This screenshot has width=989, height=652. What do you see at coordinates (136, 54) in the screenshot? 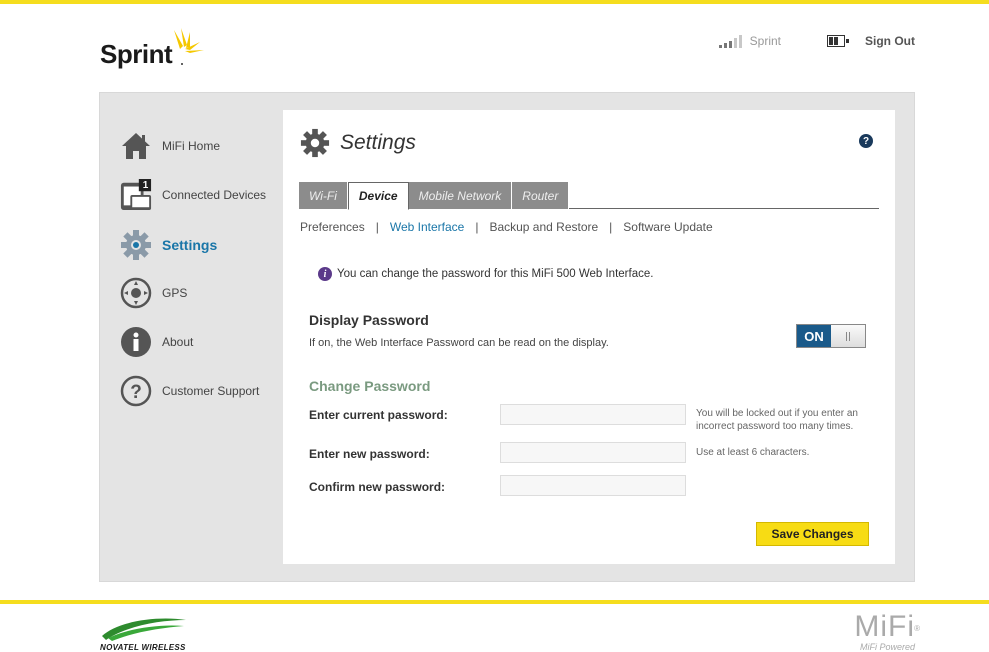
I see `brand-name: Sprint` at bounding box center [136, 54].